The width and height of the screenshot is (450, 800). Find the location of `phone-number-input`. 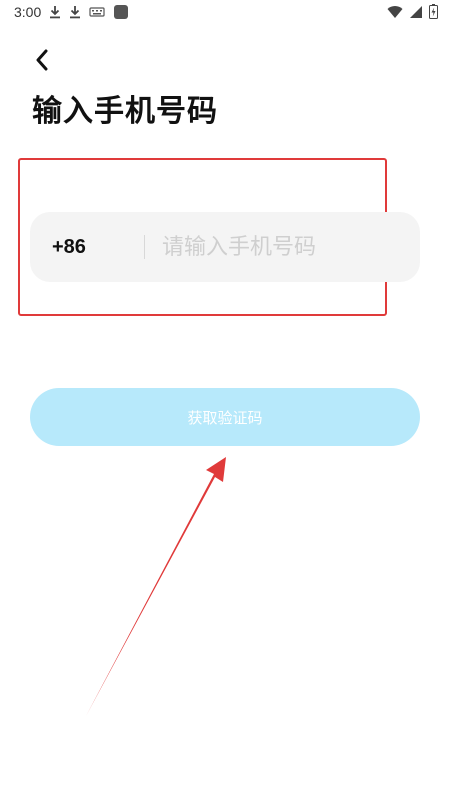

phone-number-input is located at coordinates (287, 247).